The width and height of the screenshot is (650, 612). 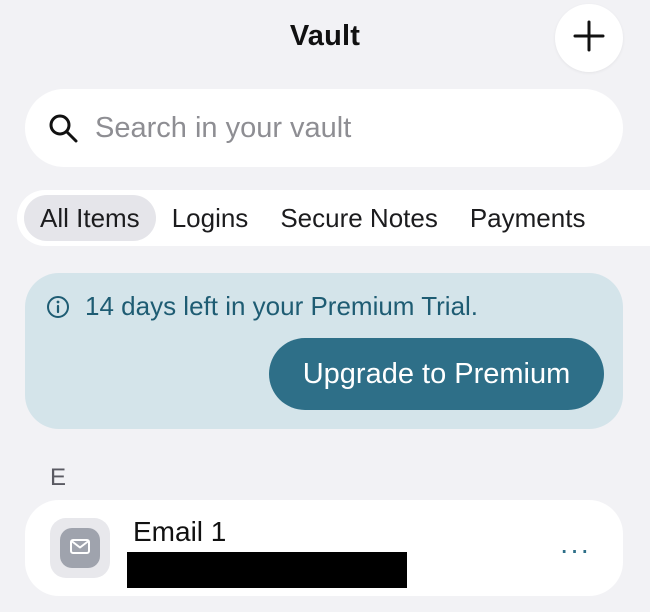 I want to click on tab-payments: Payments, so click(x=528, y=218).